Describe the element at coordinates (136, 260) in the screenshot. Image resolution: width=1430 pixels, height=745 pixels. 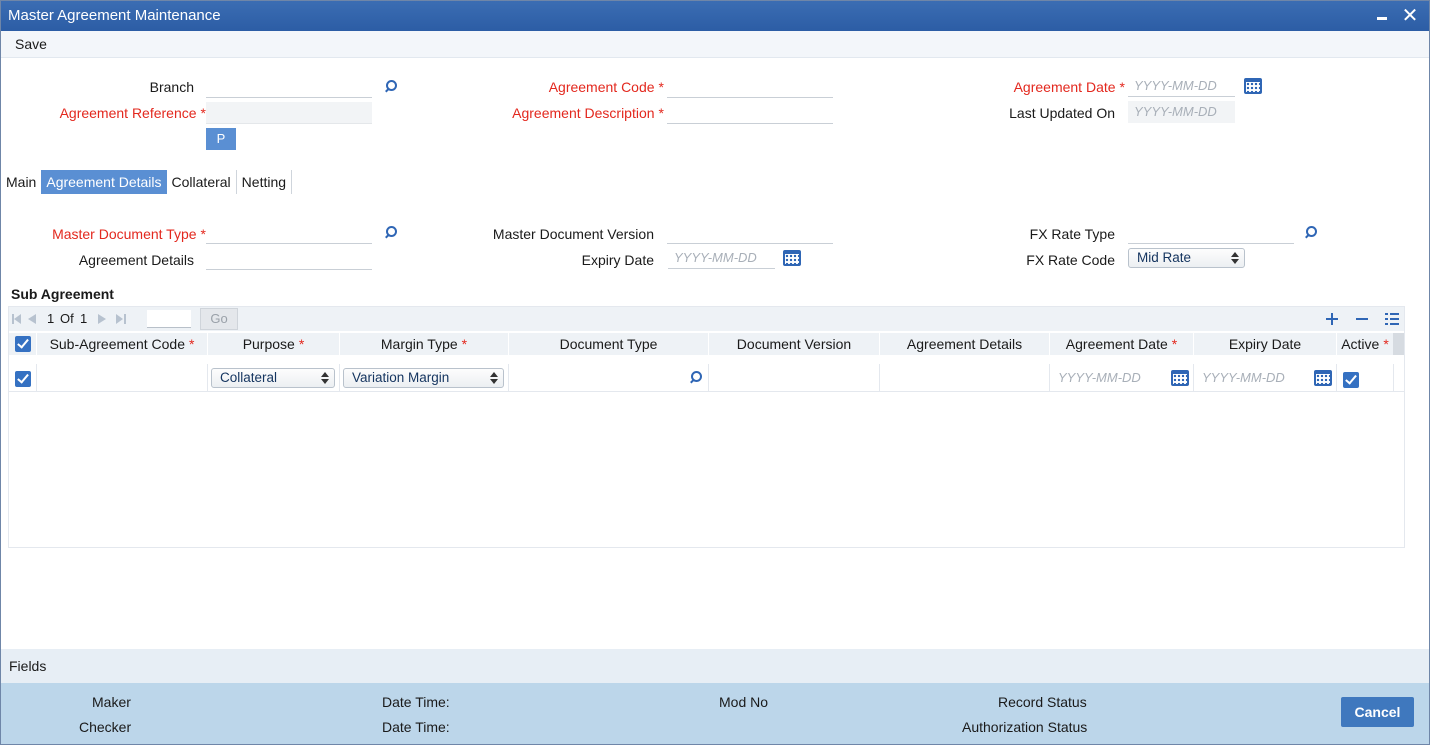
I see `agreement-details-label: Agreement Details` at that location.